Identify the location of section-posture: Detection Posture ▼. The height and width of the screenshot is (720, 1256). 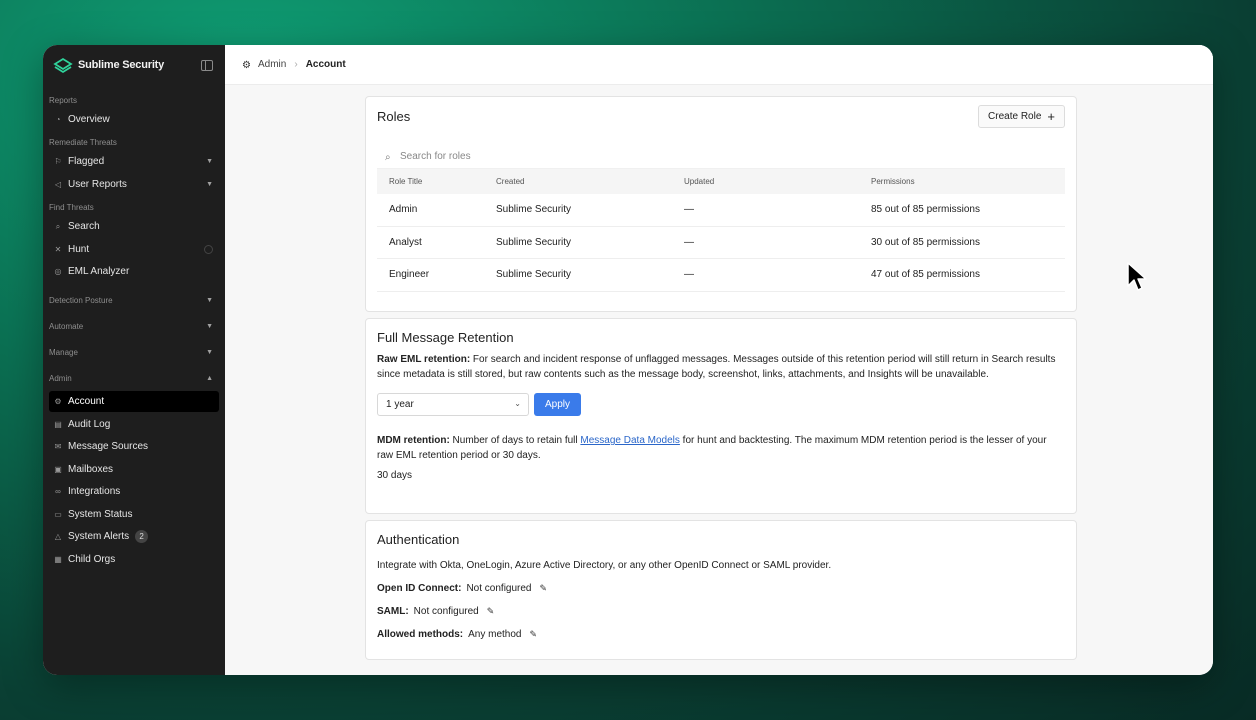
(134, 300).